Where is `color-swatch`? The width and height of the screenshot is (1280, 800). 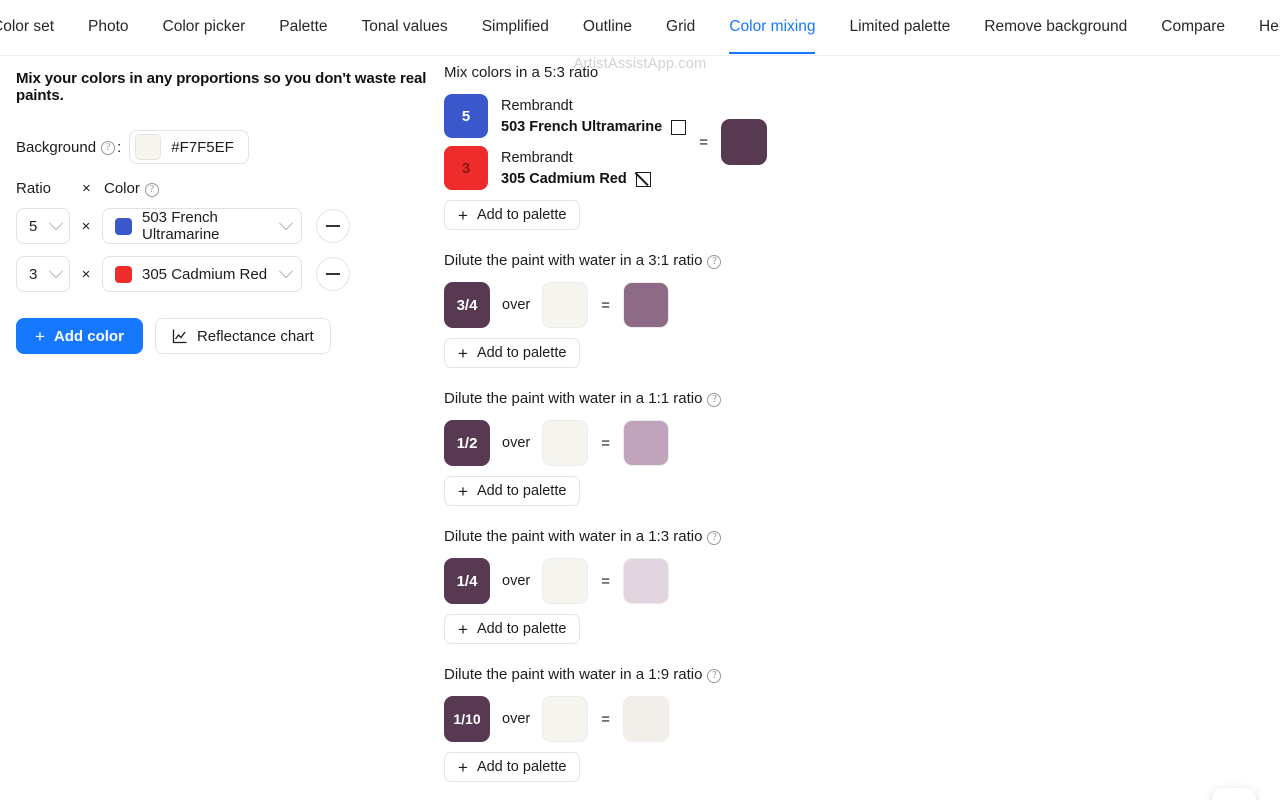
color-swatch is located at coordinates (123, 274).